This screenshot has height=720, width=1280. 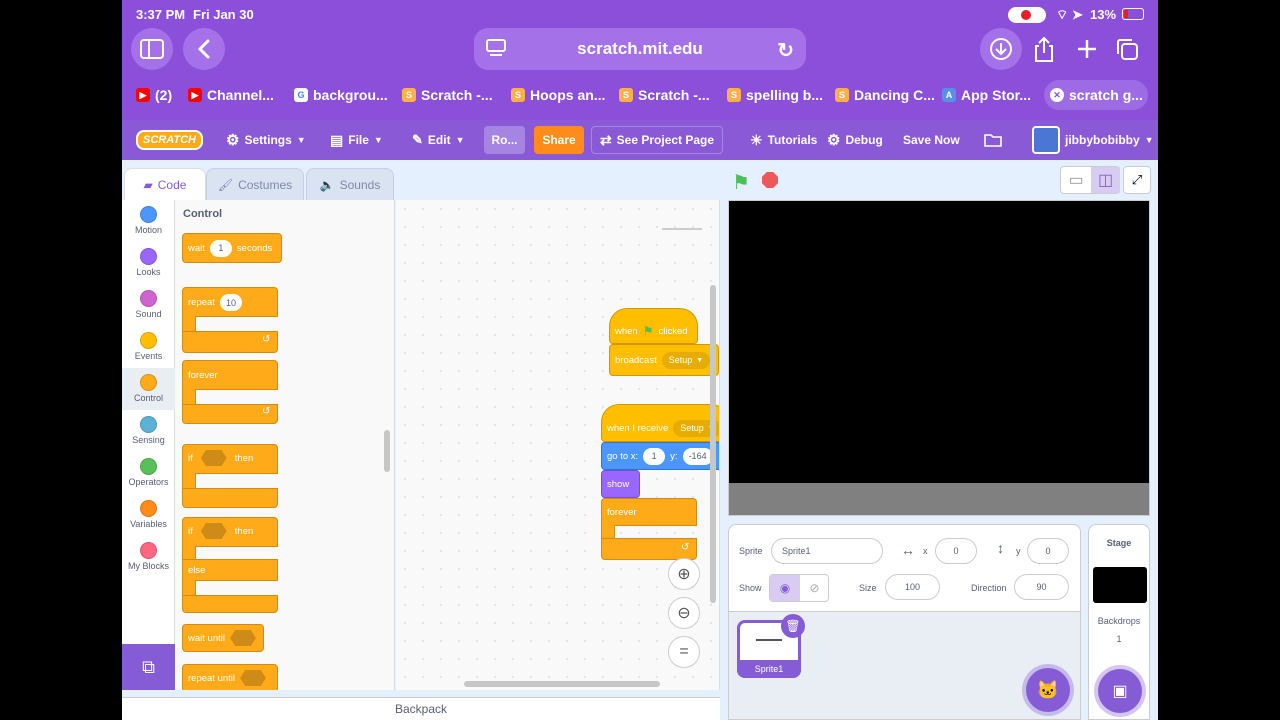 I want to click on add-extension-button: ⧉, so click(x=148, y=667).